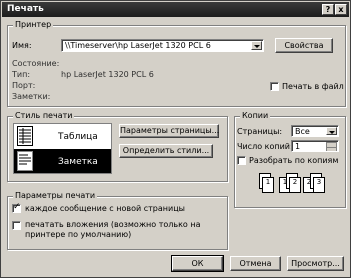  Describe the element at coordinates (105, 208) in the screenshot. I see `new-page-label: каждое сообщение с новой страницы` at that location.